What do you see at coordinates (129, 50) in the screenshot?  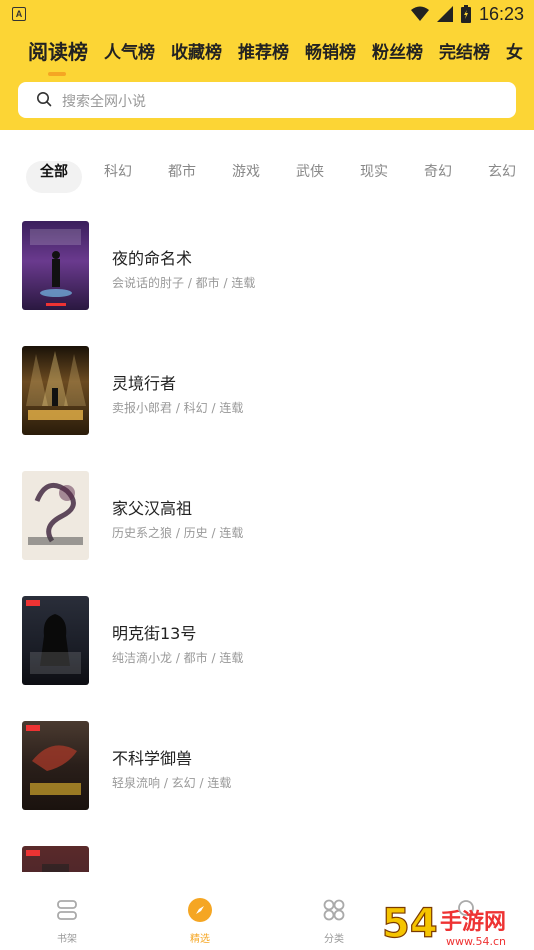 I see `tab-popularity: 人气榜` at bounding box center [129, 50].